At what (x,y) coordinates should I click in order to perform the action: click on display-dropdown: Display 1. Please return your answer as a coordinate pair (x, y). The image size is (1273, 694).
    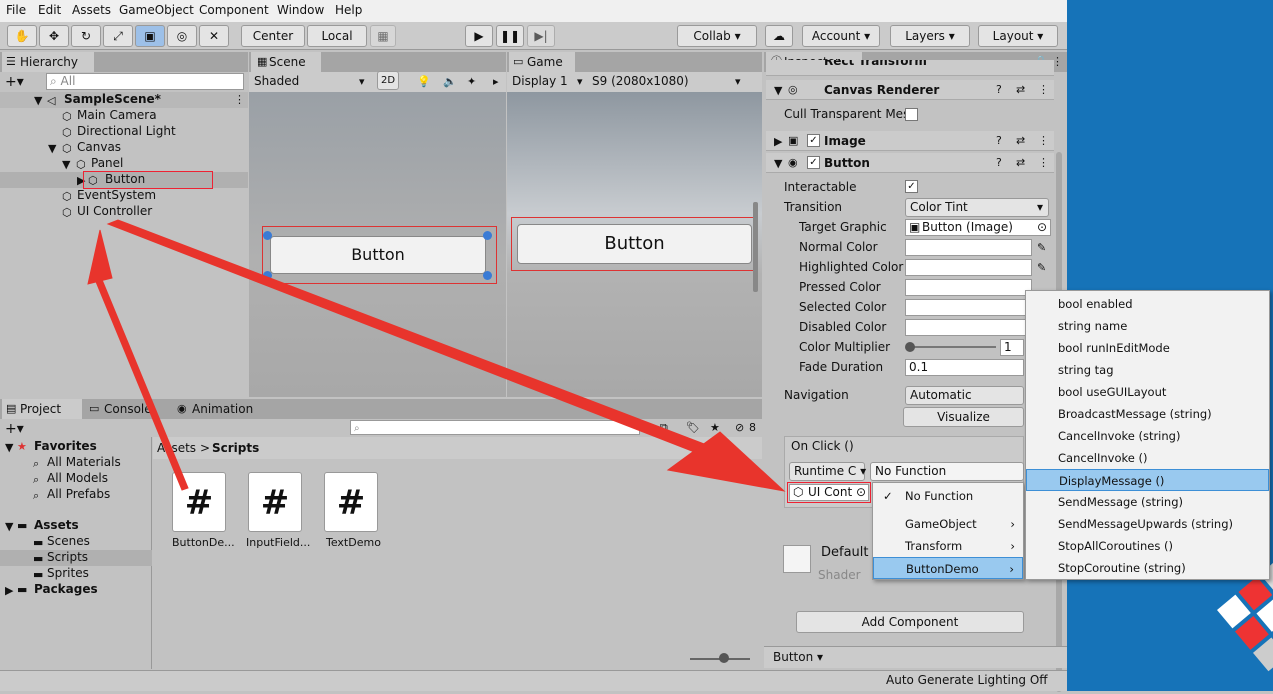
    Looking at the image, I should click on (540, 81).